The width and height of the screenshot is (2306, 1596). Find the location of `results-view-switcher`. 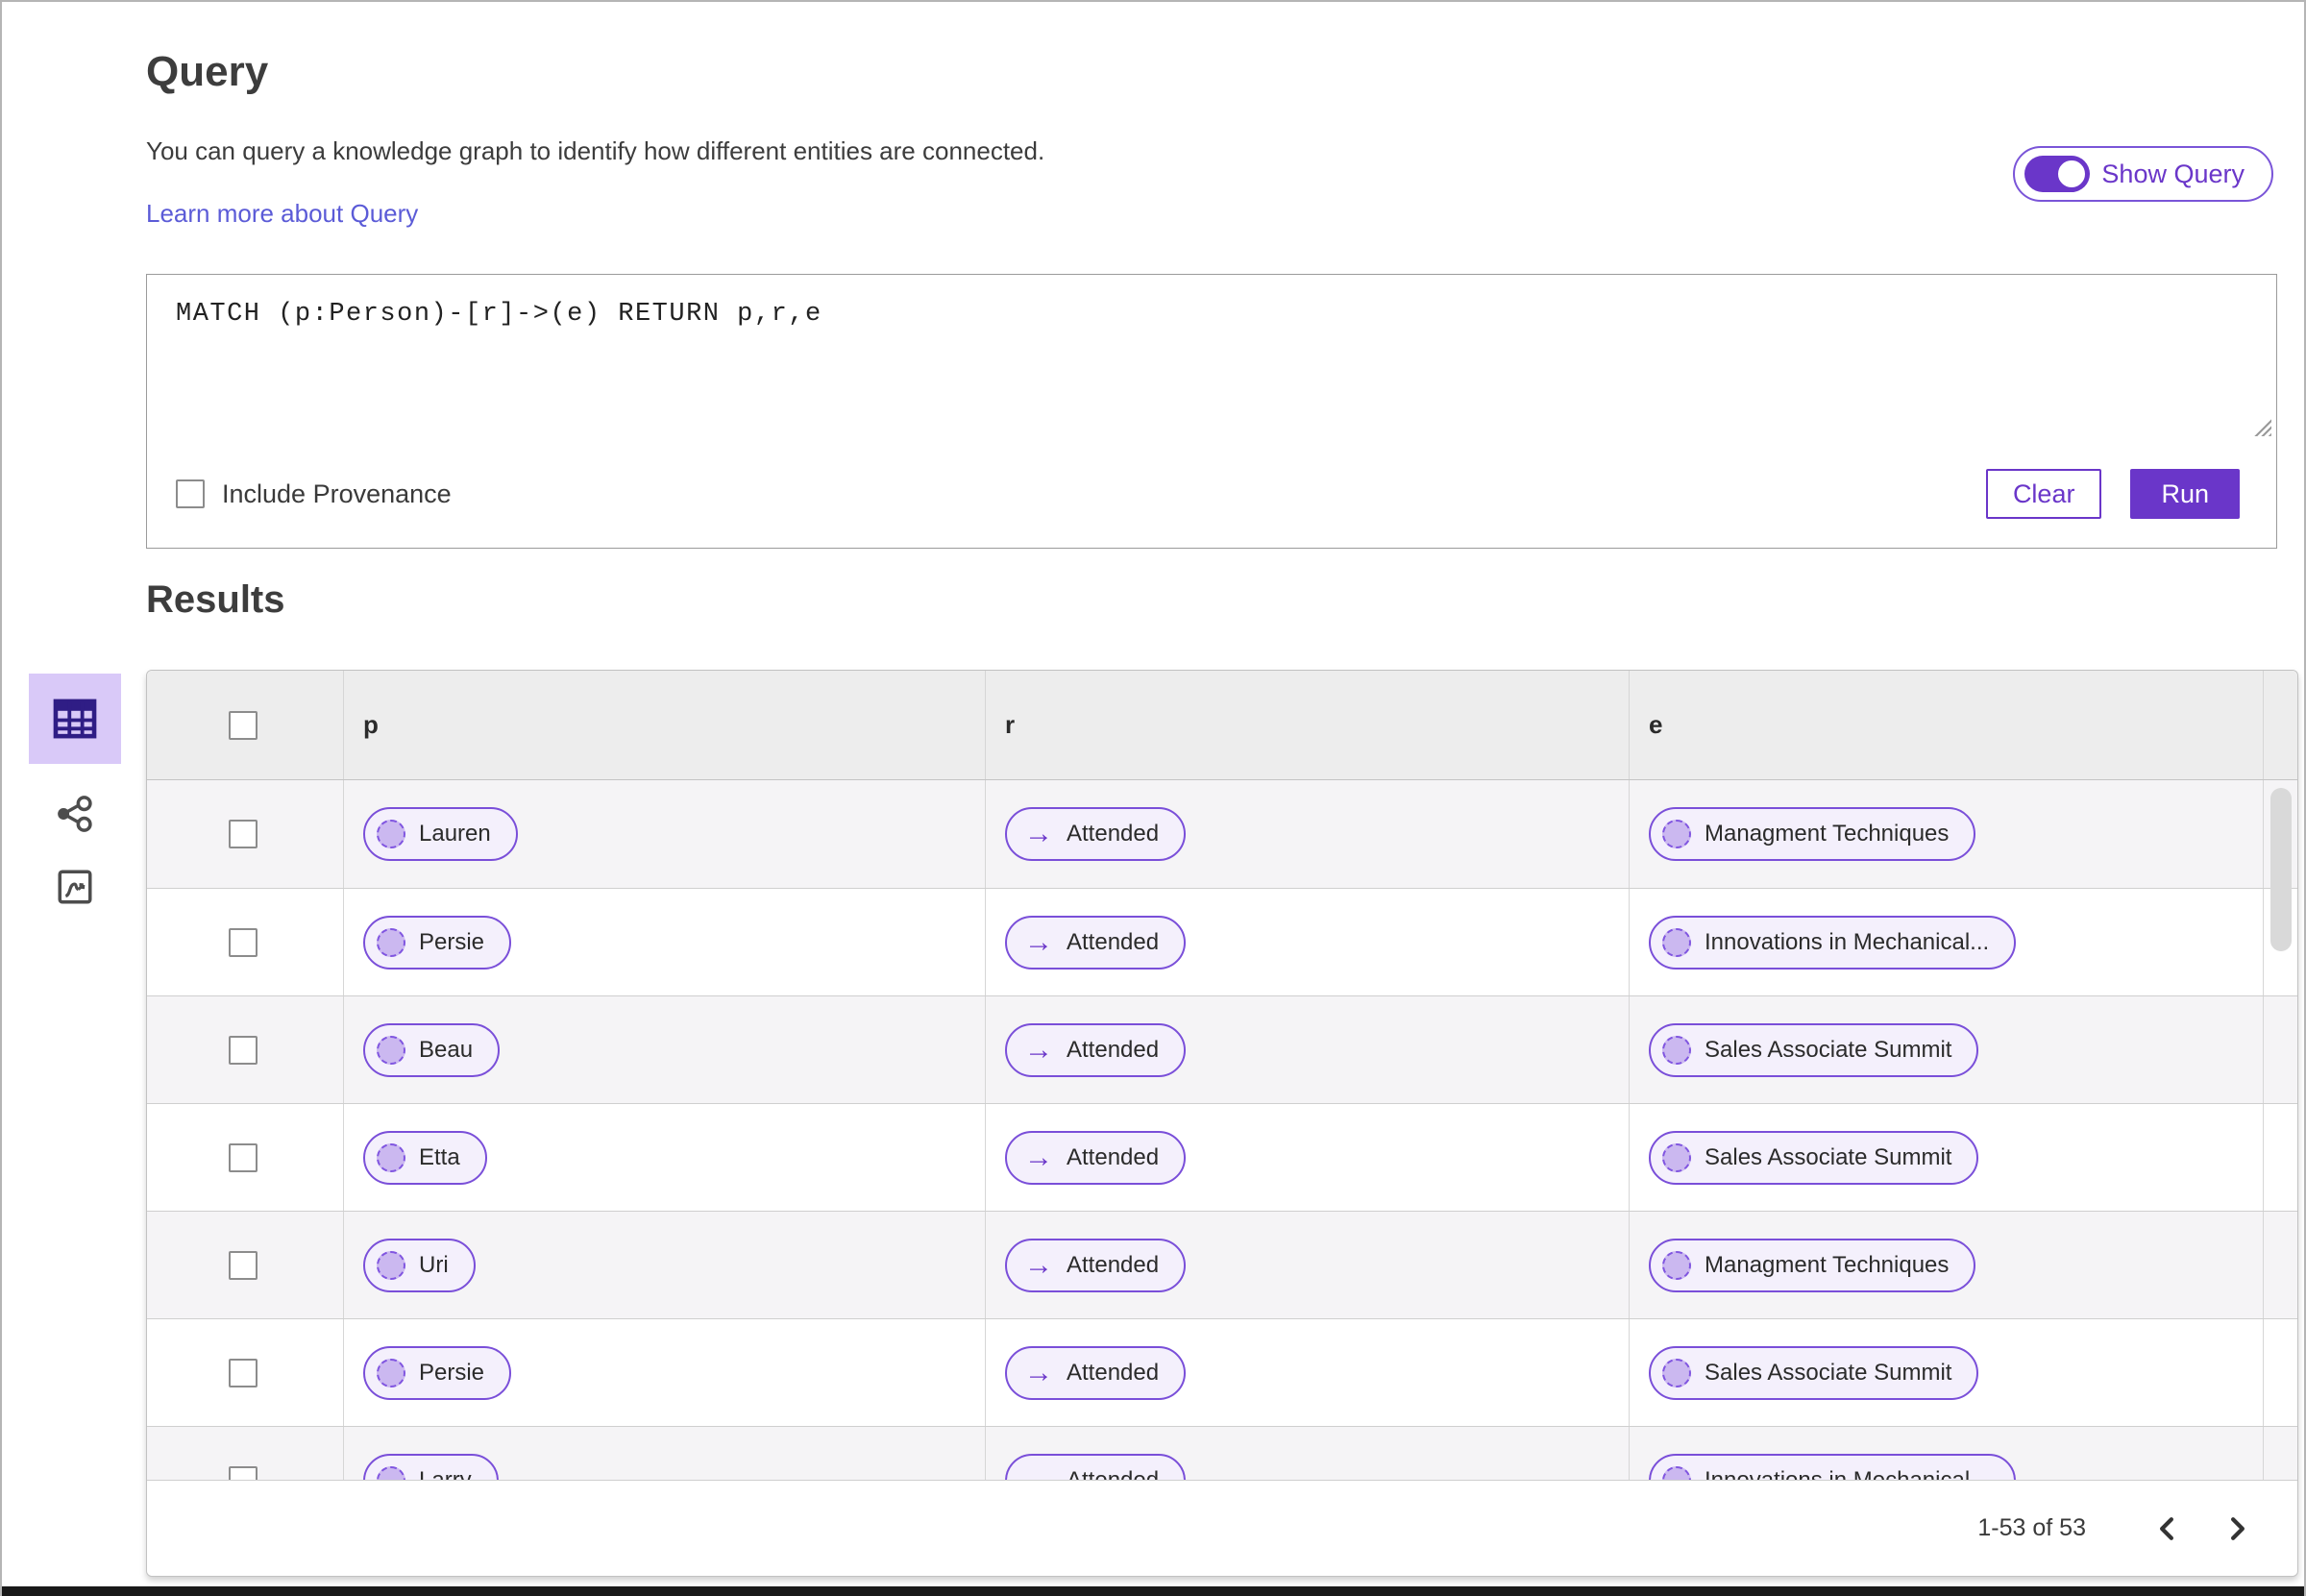

results-view-switcher is located at coordinates (75, 792).